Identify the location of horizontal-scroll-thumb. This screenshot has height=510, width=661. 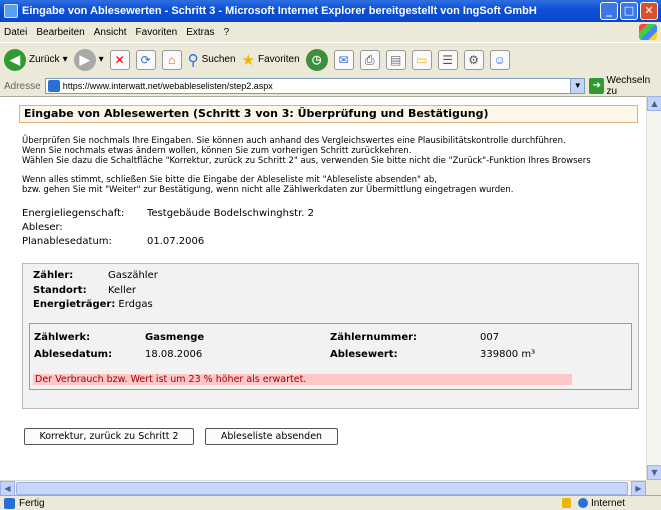
(322, 488).